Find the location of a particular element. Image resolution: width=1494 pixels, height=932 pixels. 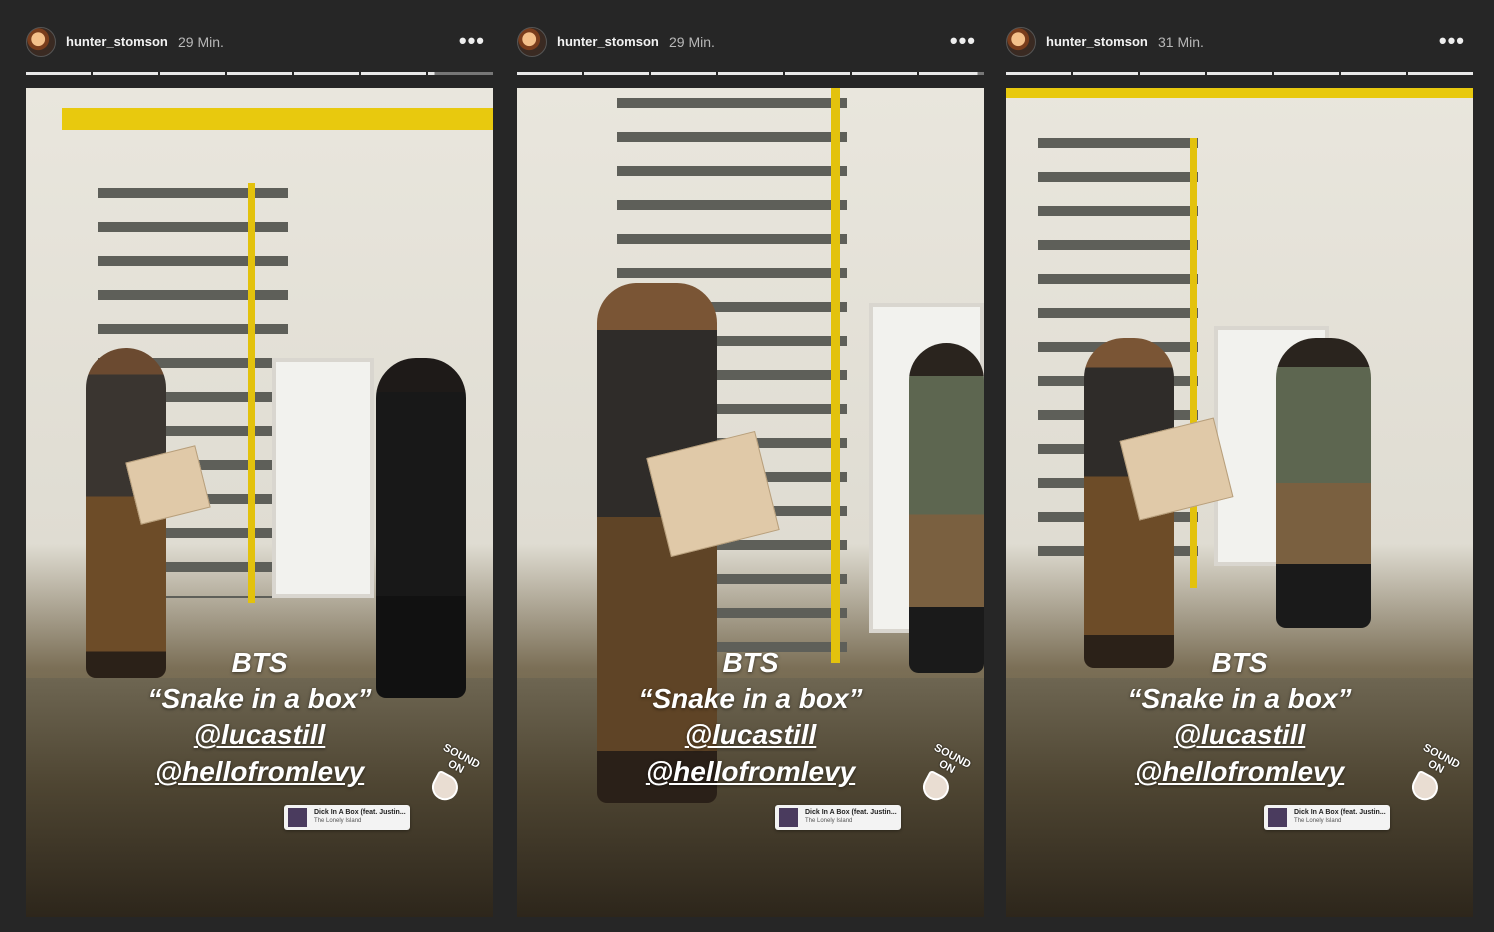

story-header: hunter_stomson 31 Min. ••• is located at coordinates (1239, 42).